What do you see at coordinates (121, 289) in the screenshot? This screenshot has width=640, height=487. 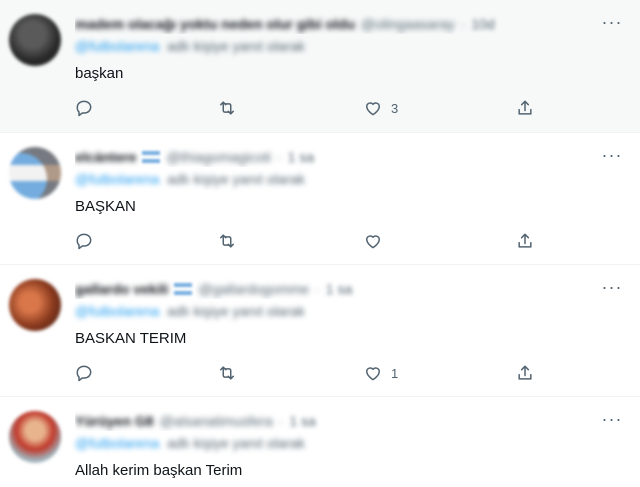 I see `display-name: gallardo vekili` at bounding box center [121, 289].